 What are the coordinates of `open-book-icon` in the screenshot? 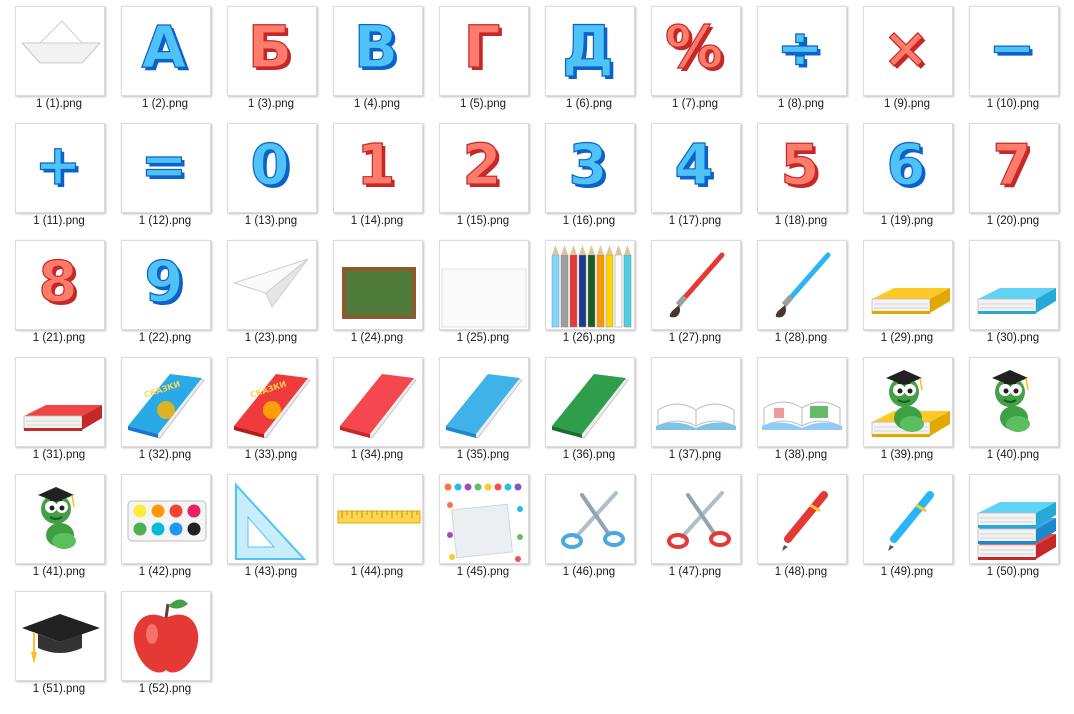 It's located at (696, 402).